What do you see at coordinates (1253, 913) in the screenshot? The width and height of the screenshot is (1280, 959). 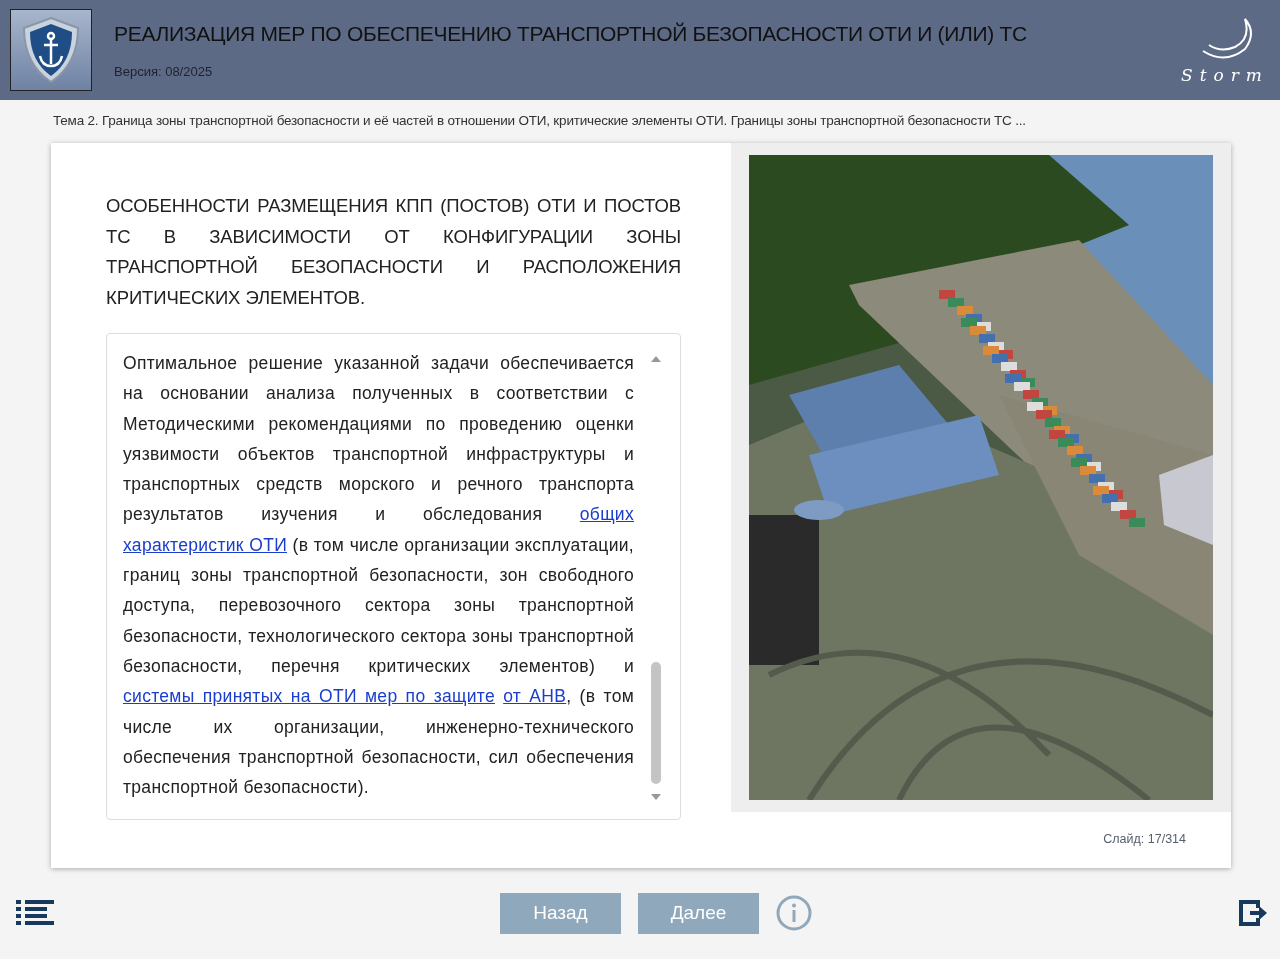 I see `exit-icon` at bounding box center [1253, 913].